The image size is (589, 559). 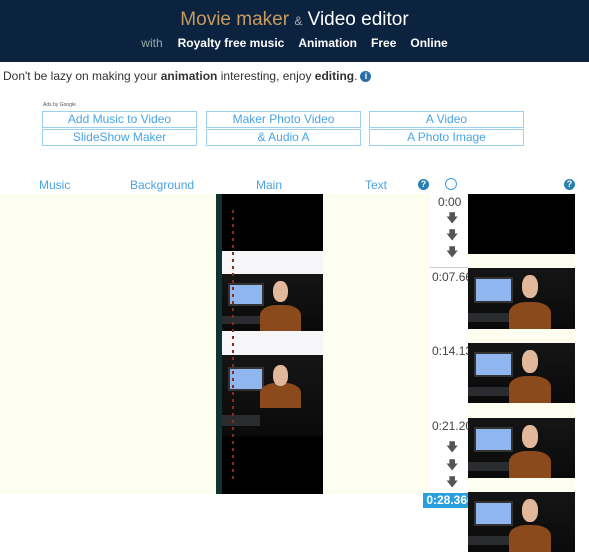 I want to click on column-main: Main, so click(x=269, y=185).